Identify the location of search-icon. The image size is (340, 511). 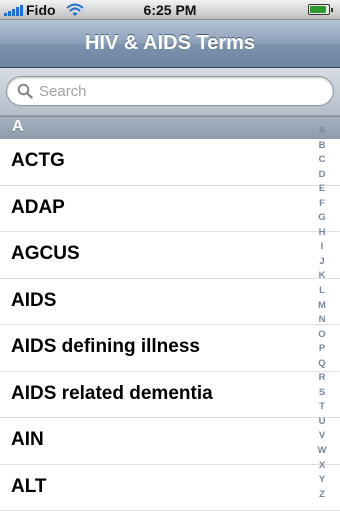
(25, 91).